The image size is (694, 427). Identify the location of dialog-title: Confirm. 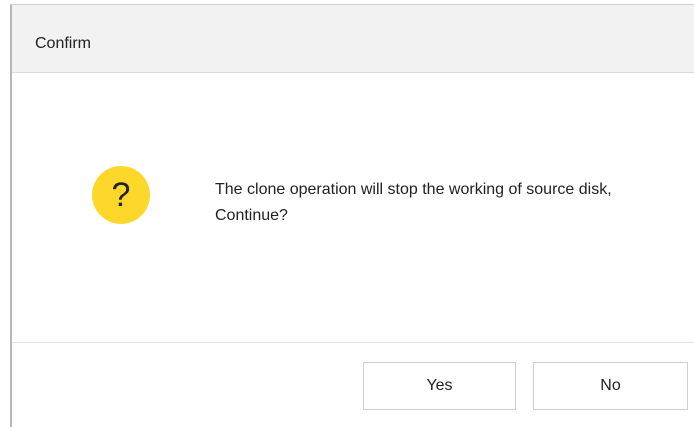
(63, 43).